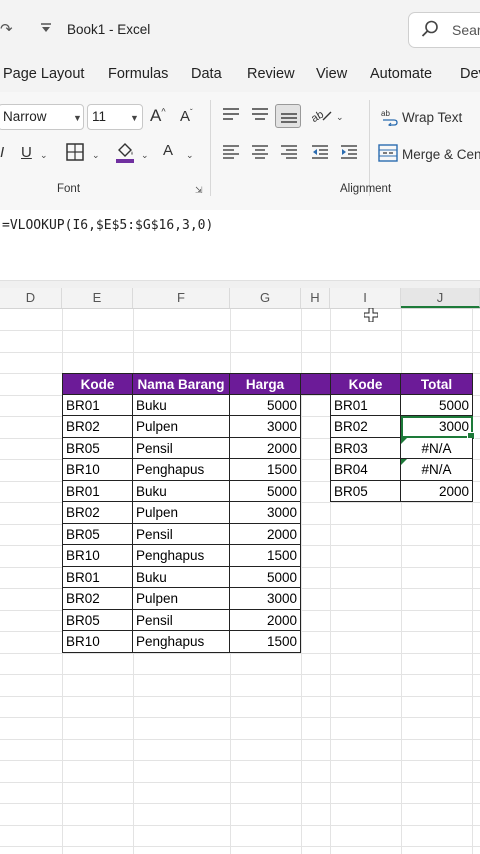  I want to click on italic-button: I, so click(2, 152).